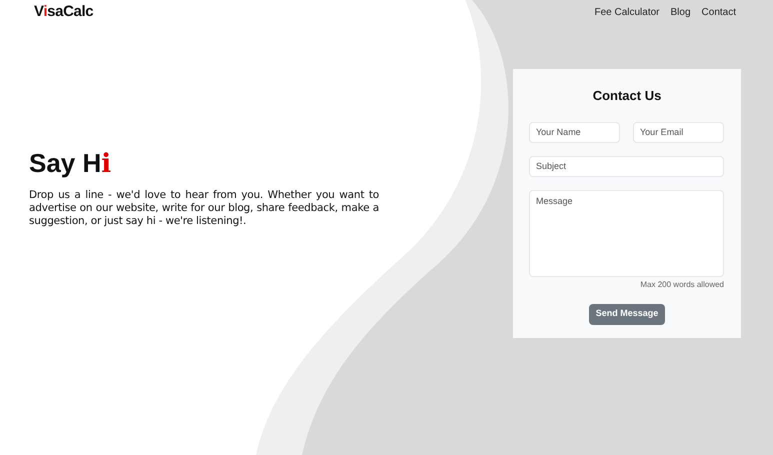  I want to click on word-limit-hint: Max 200 words allowed, so click(682, 284).